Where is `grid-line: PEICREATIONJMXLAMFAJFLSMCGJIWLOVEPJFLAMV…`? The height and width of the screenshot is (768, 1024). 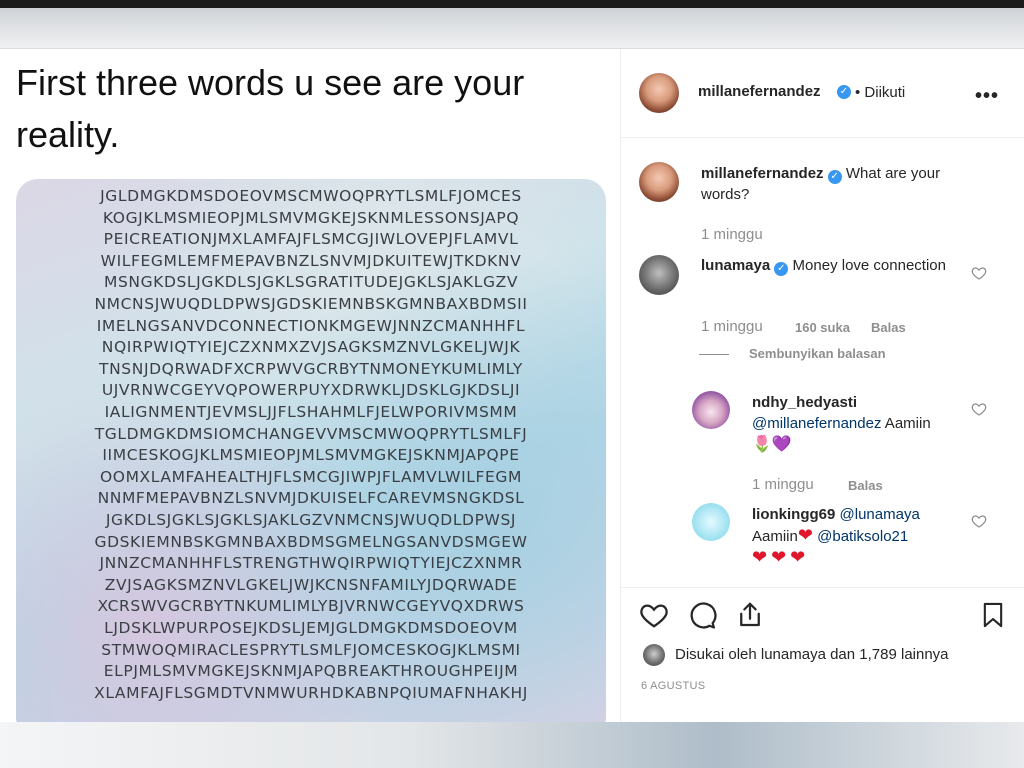 grid-line: PEICREATIONJMXLAMFAJFLSMCGJIWLOVEPJFLAMV… is located at coordinates (311, 239).